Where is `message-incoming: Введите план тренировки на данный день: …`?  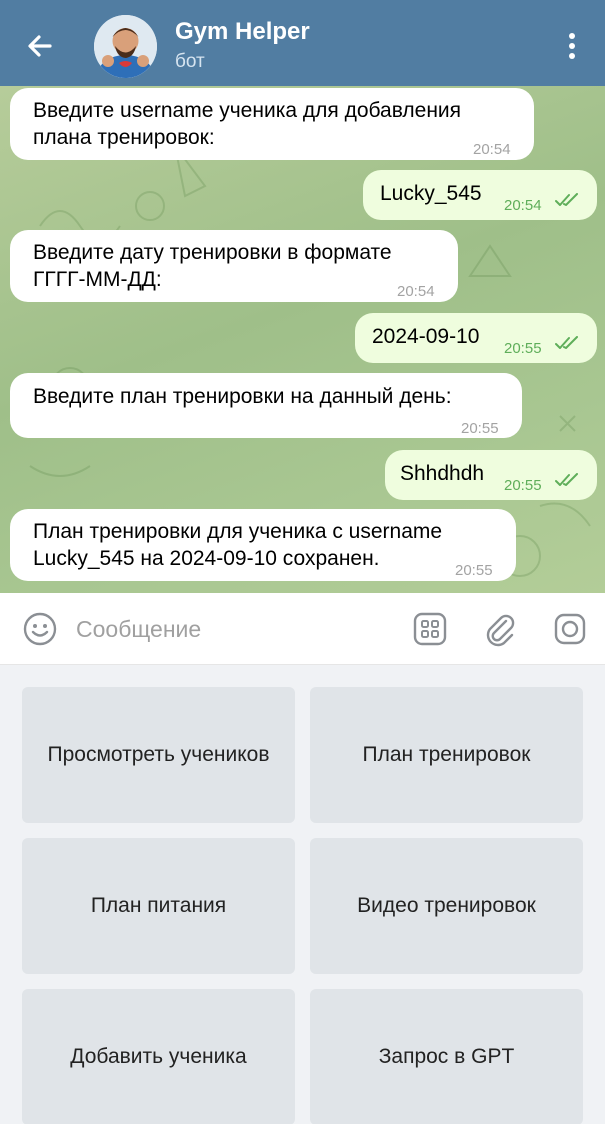 message-incoming: Введите план тренировки на данный день: … is located at coordinates (266, 405).